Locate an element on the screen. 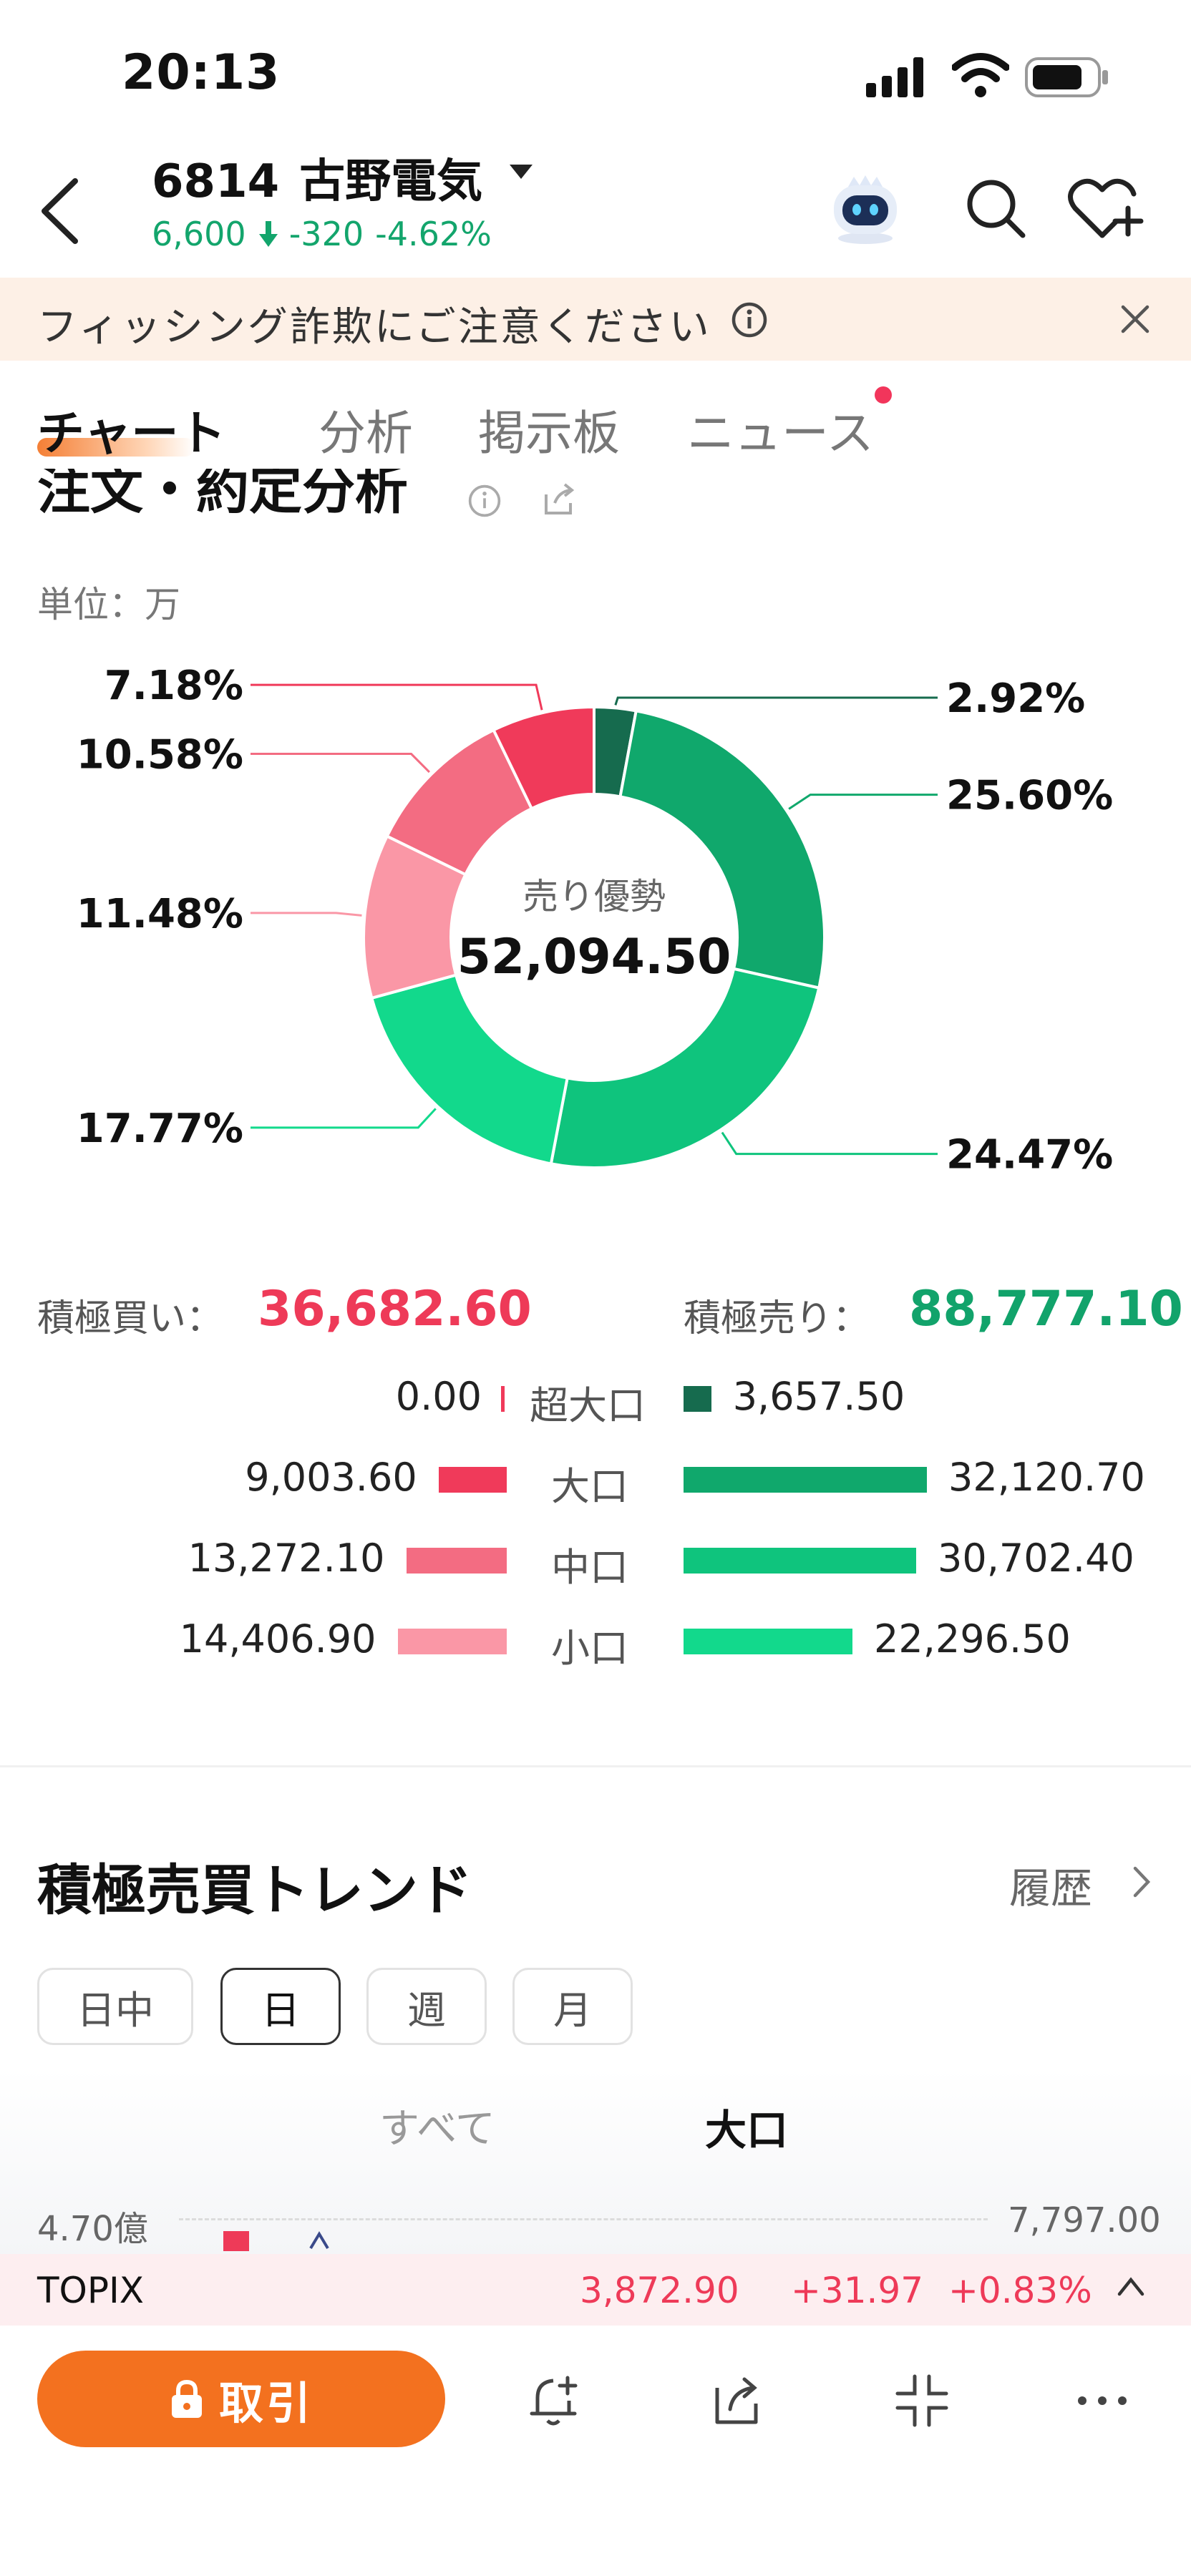 Image resolution: width=1191 pixels, height=2576 pixels. back-icon is located at coordinates (61, 211).